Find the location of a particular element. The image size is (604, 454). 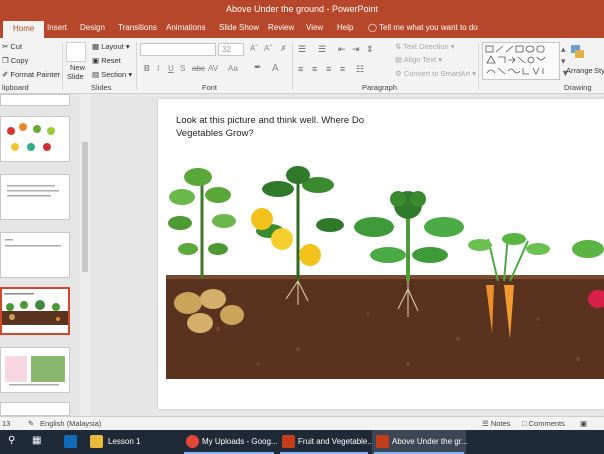

bold-button: B is located at coordinates (147, 68).